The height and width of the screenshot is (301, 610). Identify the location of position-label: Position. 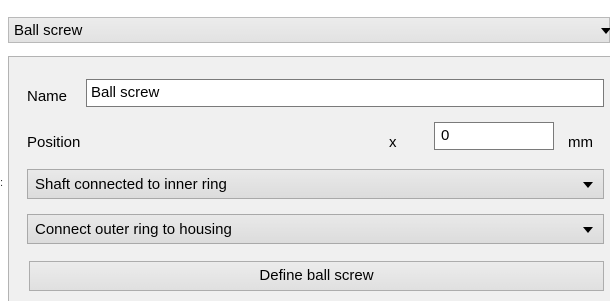
(54, 142).